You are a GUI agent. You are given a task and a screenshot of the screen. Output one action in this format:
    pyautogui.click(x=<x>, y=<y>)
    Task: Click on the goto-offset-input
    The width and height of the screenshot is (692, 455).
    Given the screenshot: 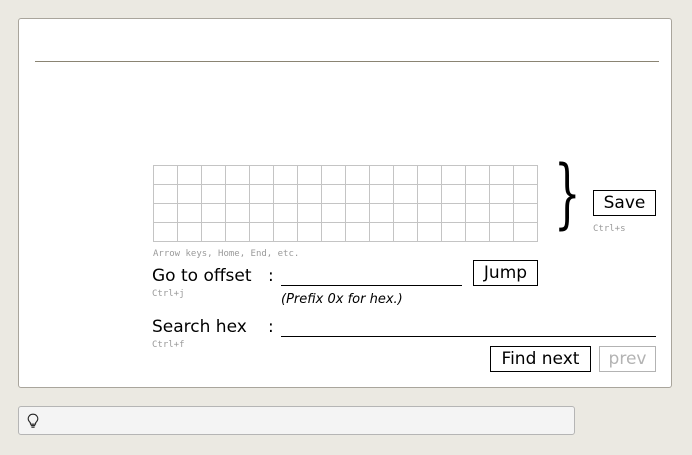 What is the action you would take?
    pyautogui.click(x=371, y=276)
    